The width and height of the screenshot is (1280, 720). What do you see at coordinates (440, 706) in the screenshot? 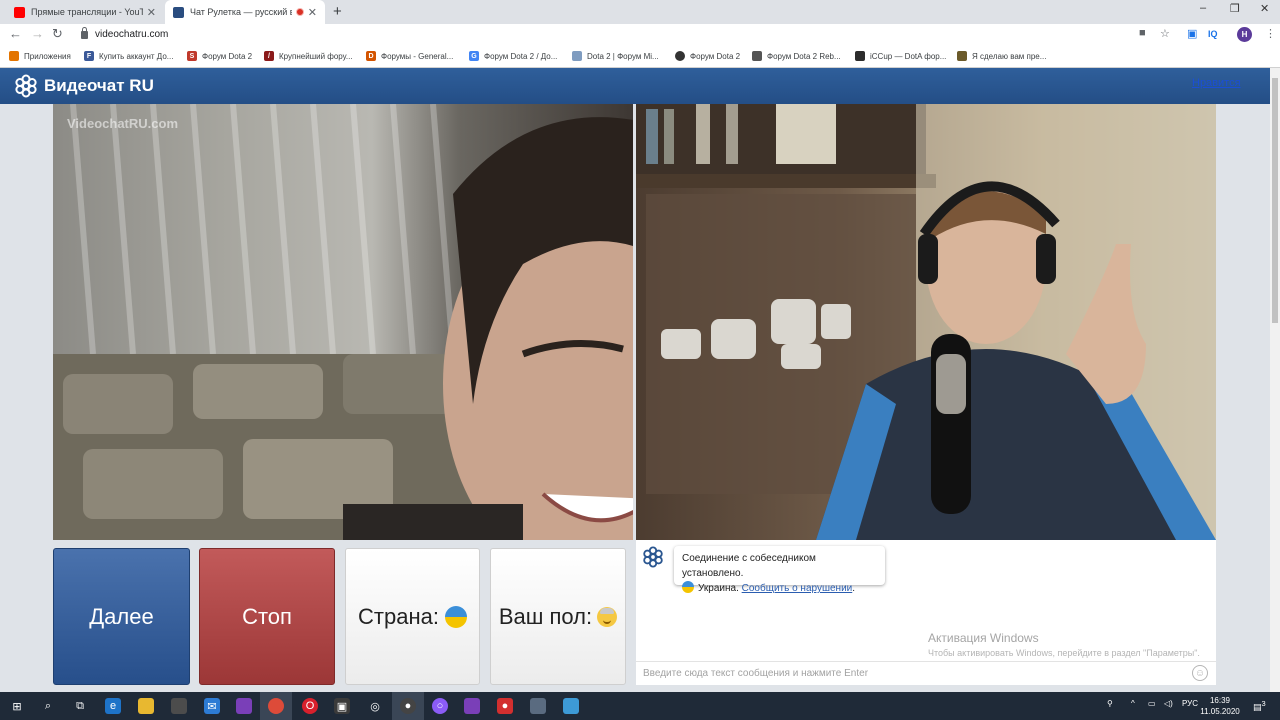
I see `circle-app-icon: ○` at bounding box center [440, 706].